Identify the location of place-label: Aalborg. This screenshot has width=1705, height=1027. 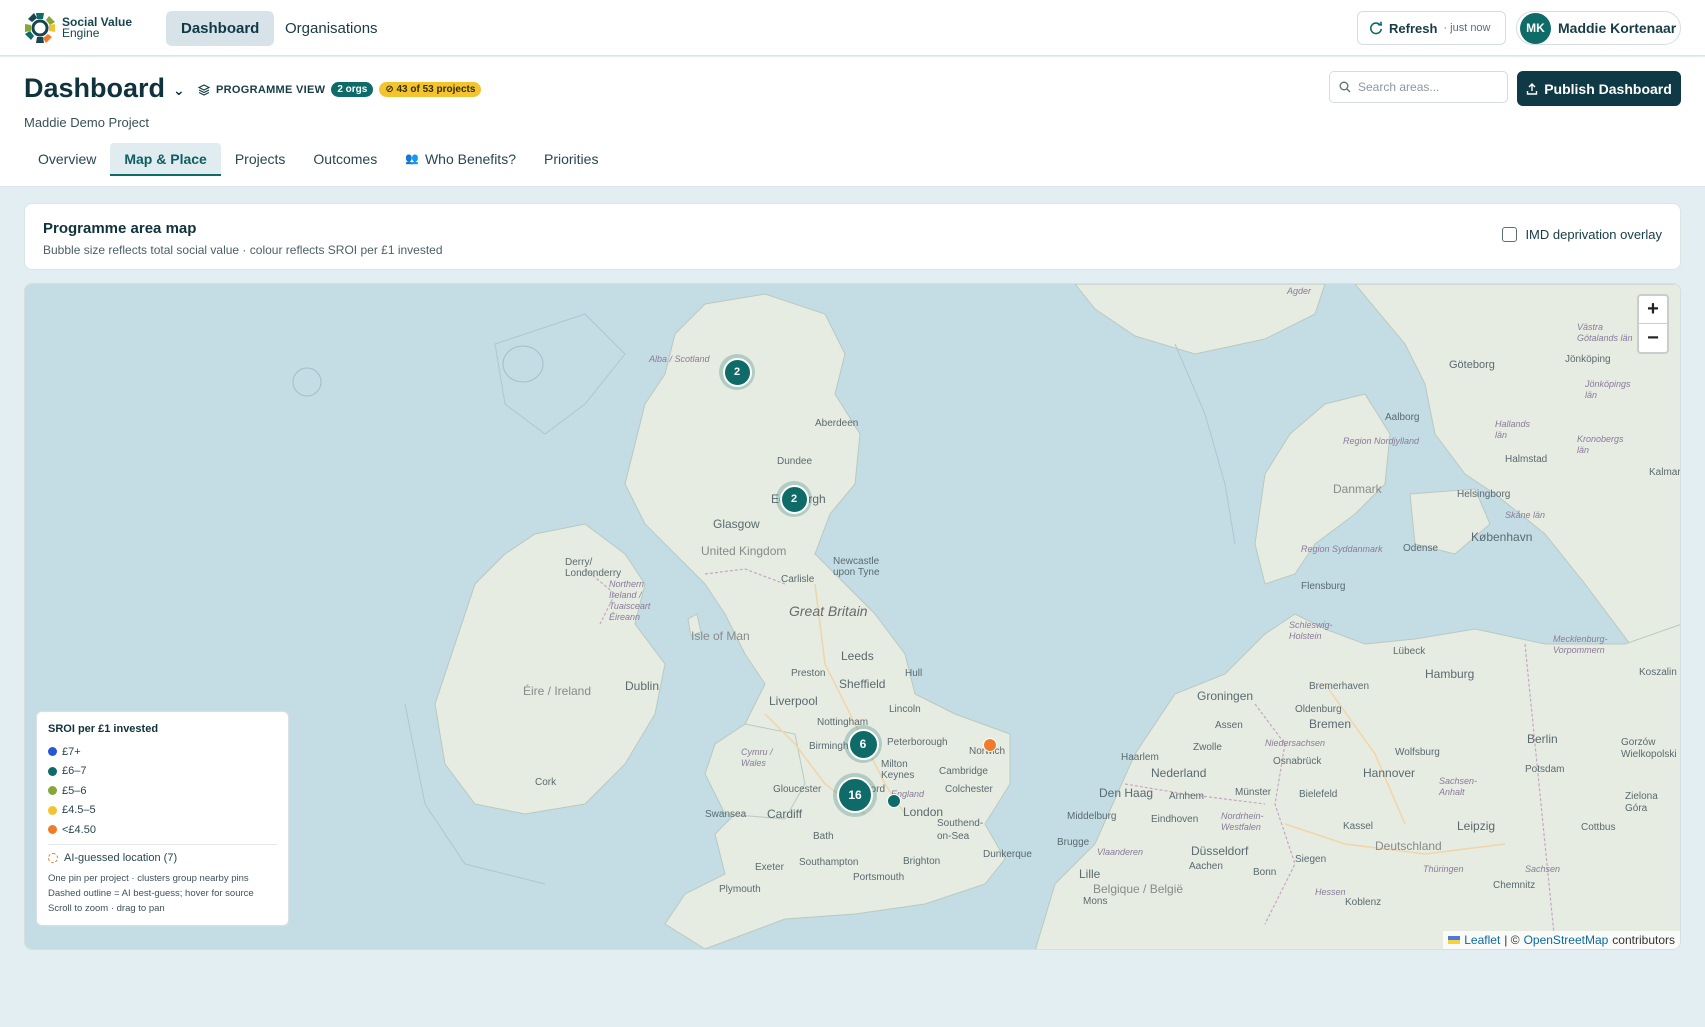
(1402, 417).